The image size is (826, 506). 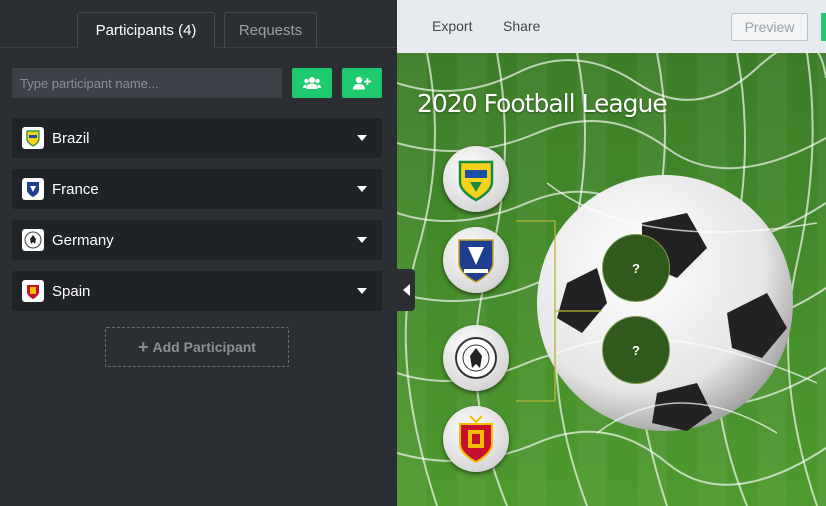 I want to click on users-icon, so click(x=312, y=83).